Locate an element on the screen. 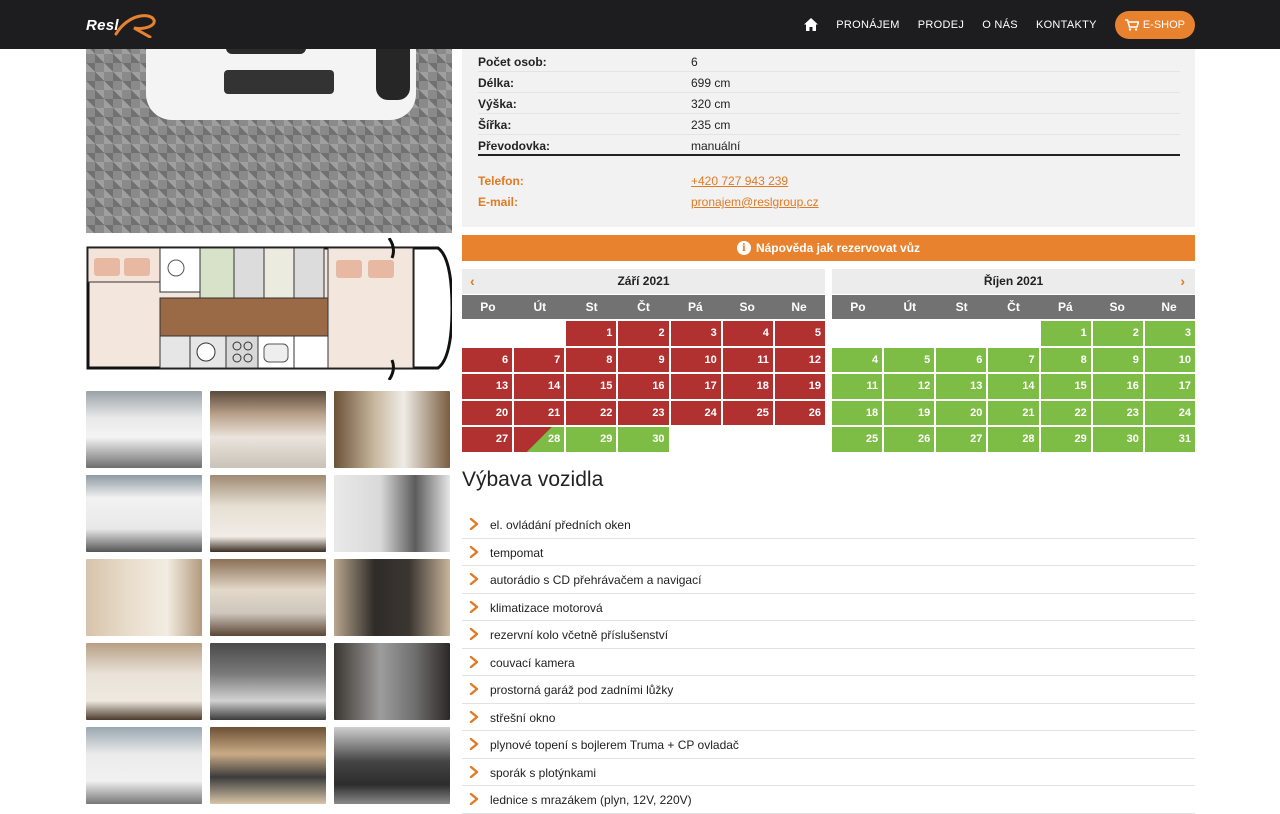  calendar-day-green: 16 is located at coordinates (1117, 386).